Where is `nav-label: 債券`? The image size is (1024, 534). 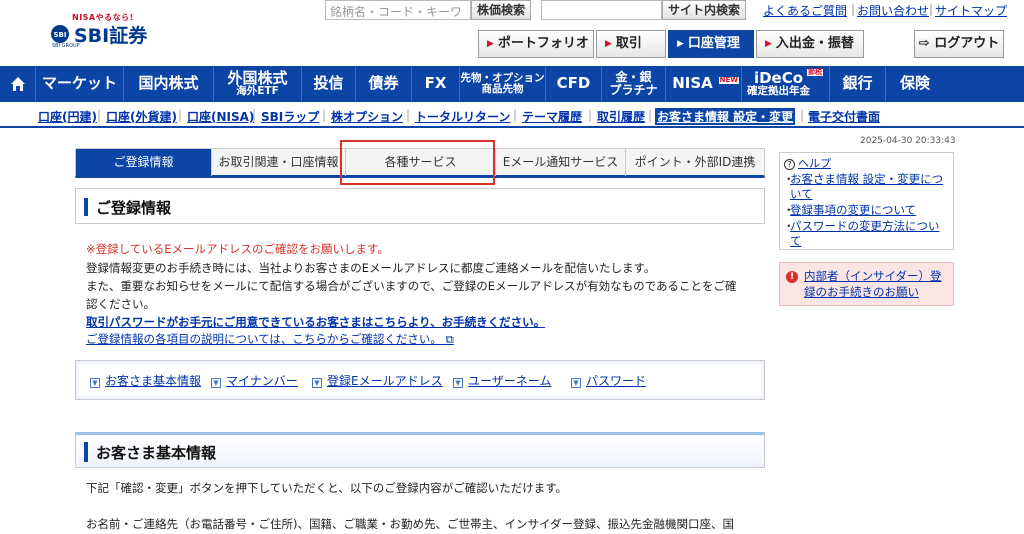 nav-label: 債券 is located at coordinates (383, 83).